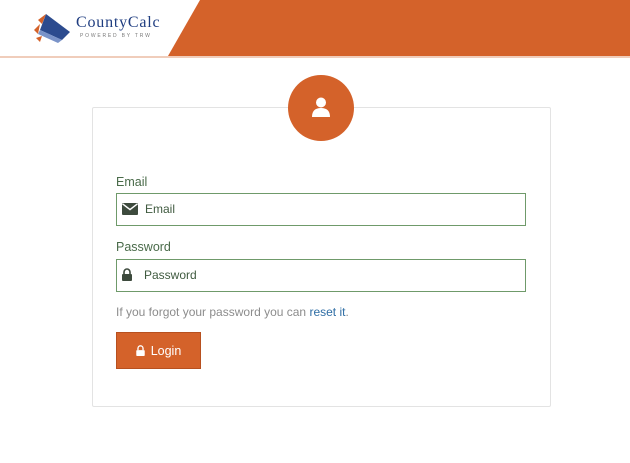 The width and height of the screenshot is (630, 463). Describe the element at coordinates (211, 312) in the screenshot. I see `forgot-password-message: If you forgot your password you can` at that location.